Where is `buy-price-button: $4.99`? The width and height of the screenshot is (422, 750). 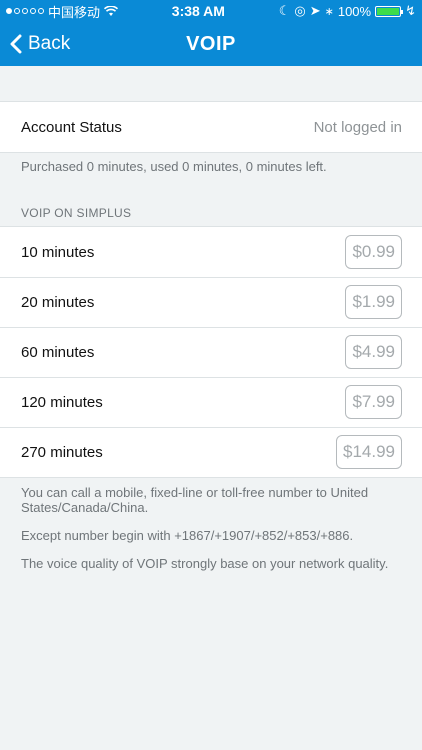
buy-price-button: $4.99 is located at coordinates (373, 352).